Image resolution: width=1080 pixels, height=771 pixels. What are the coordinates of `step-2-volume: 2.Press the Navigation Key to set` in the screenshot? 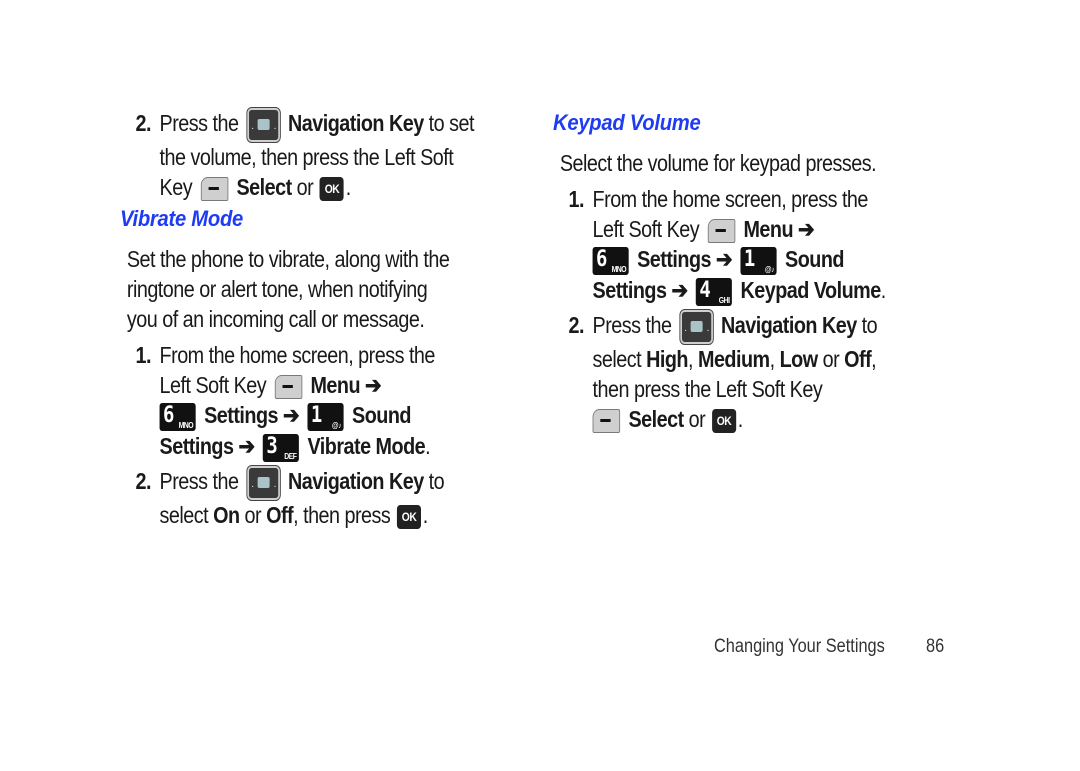 It's located at (297, 126).